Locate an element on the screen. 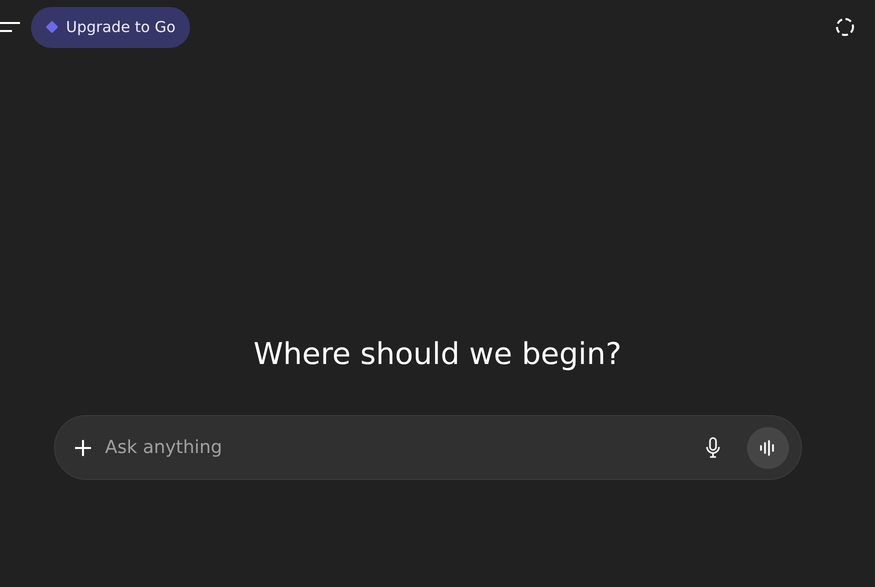 The width and height of the screenshot is (875, 587). message-field: Ask anything is located at coordinates (428, 447).